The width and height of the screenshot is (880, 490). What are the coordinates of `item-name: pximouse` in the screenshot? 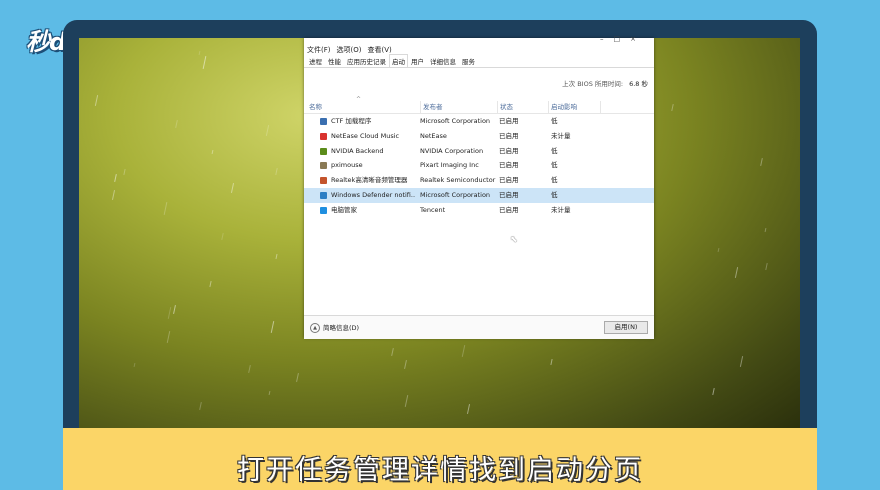 It's located at (347, 165).